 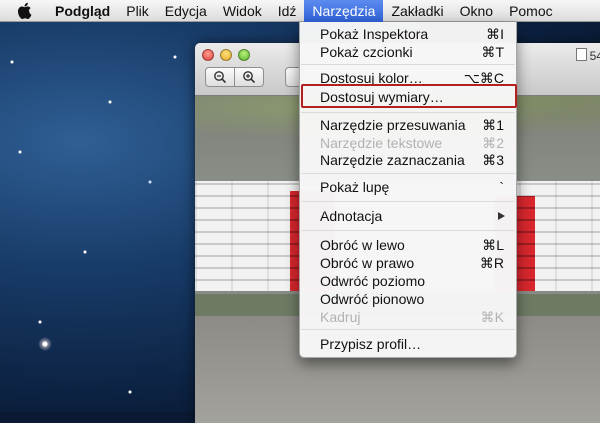 I want to click on menu-widok: Widok, so click(x=242, y=11).